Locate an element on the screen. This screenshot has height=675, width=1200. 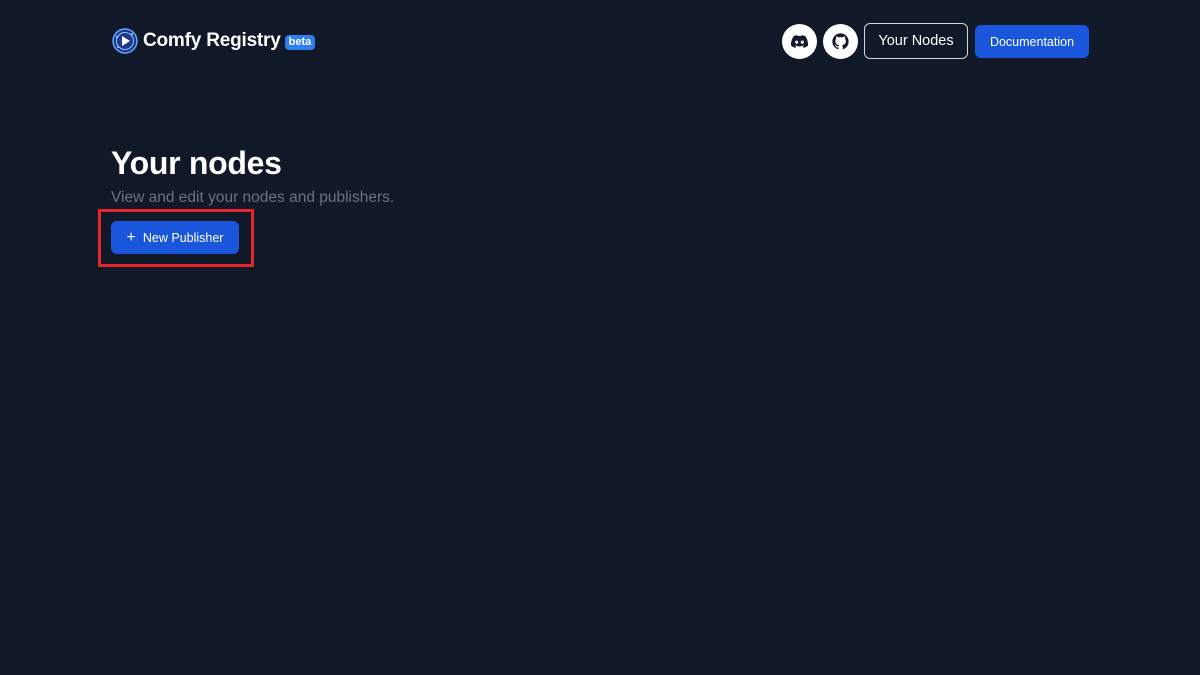
plus-icon: + is located at coordinates (131, 237).